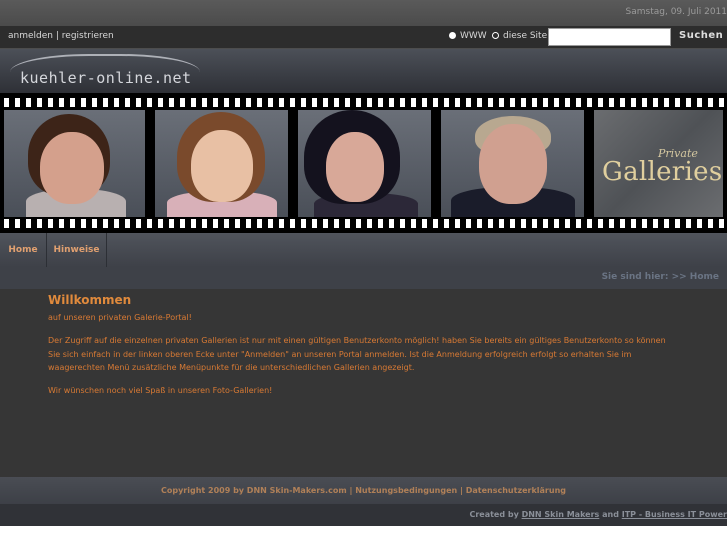 This screenshot has width=727, height=545. I want to click on search-button: Suchen, so click(701, 35).